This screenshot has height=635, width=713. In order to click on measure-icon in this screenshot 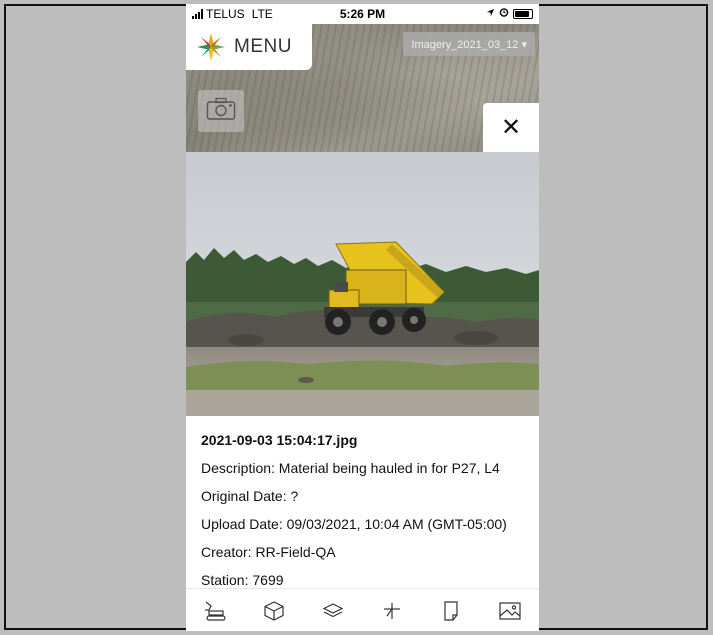, I will do `click(392, 611)`.